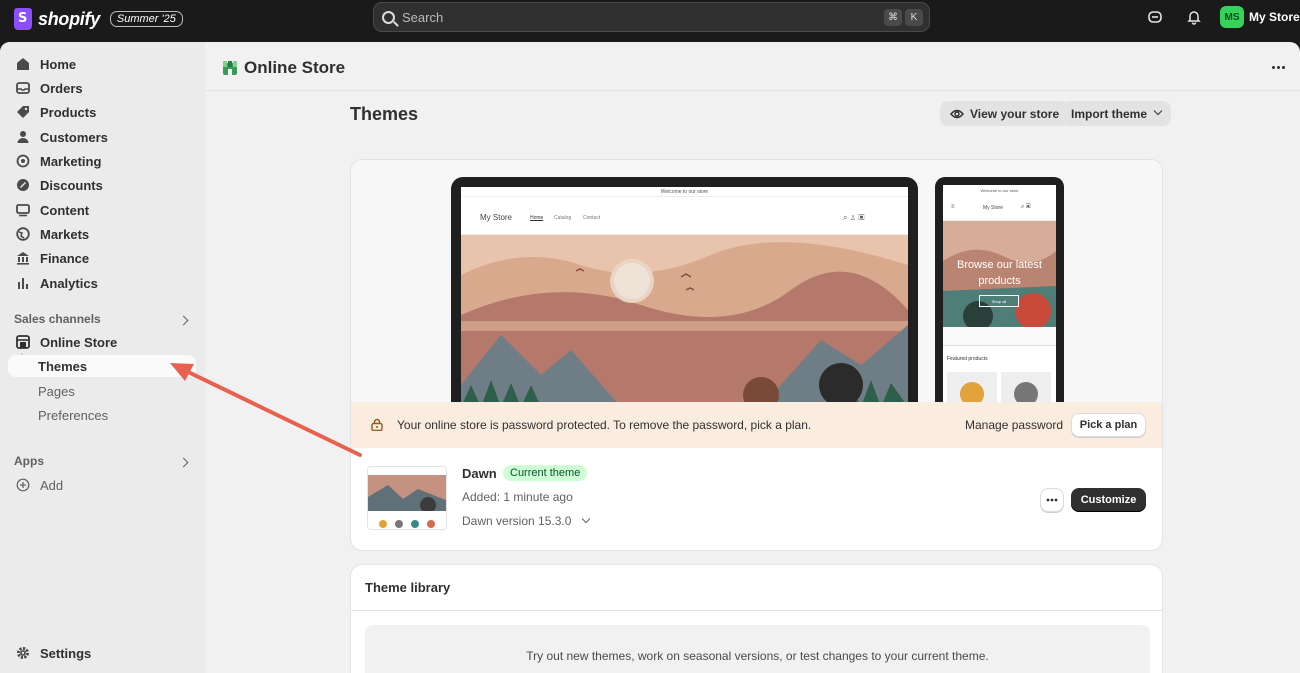 The width and height of the screenshot is (1300, 673). What do you see at coordinates (23, 283) in the screenshot?
I see `bar-chart-icon` at bounding box center [23, 283].